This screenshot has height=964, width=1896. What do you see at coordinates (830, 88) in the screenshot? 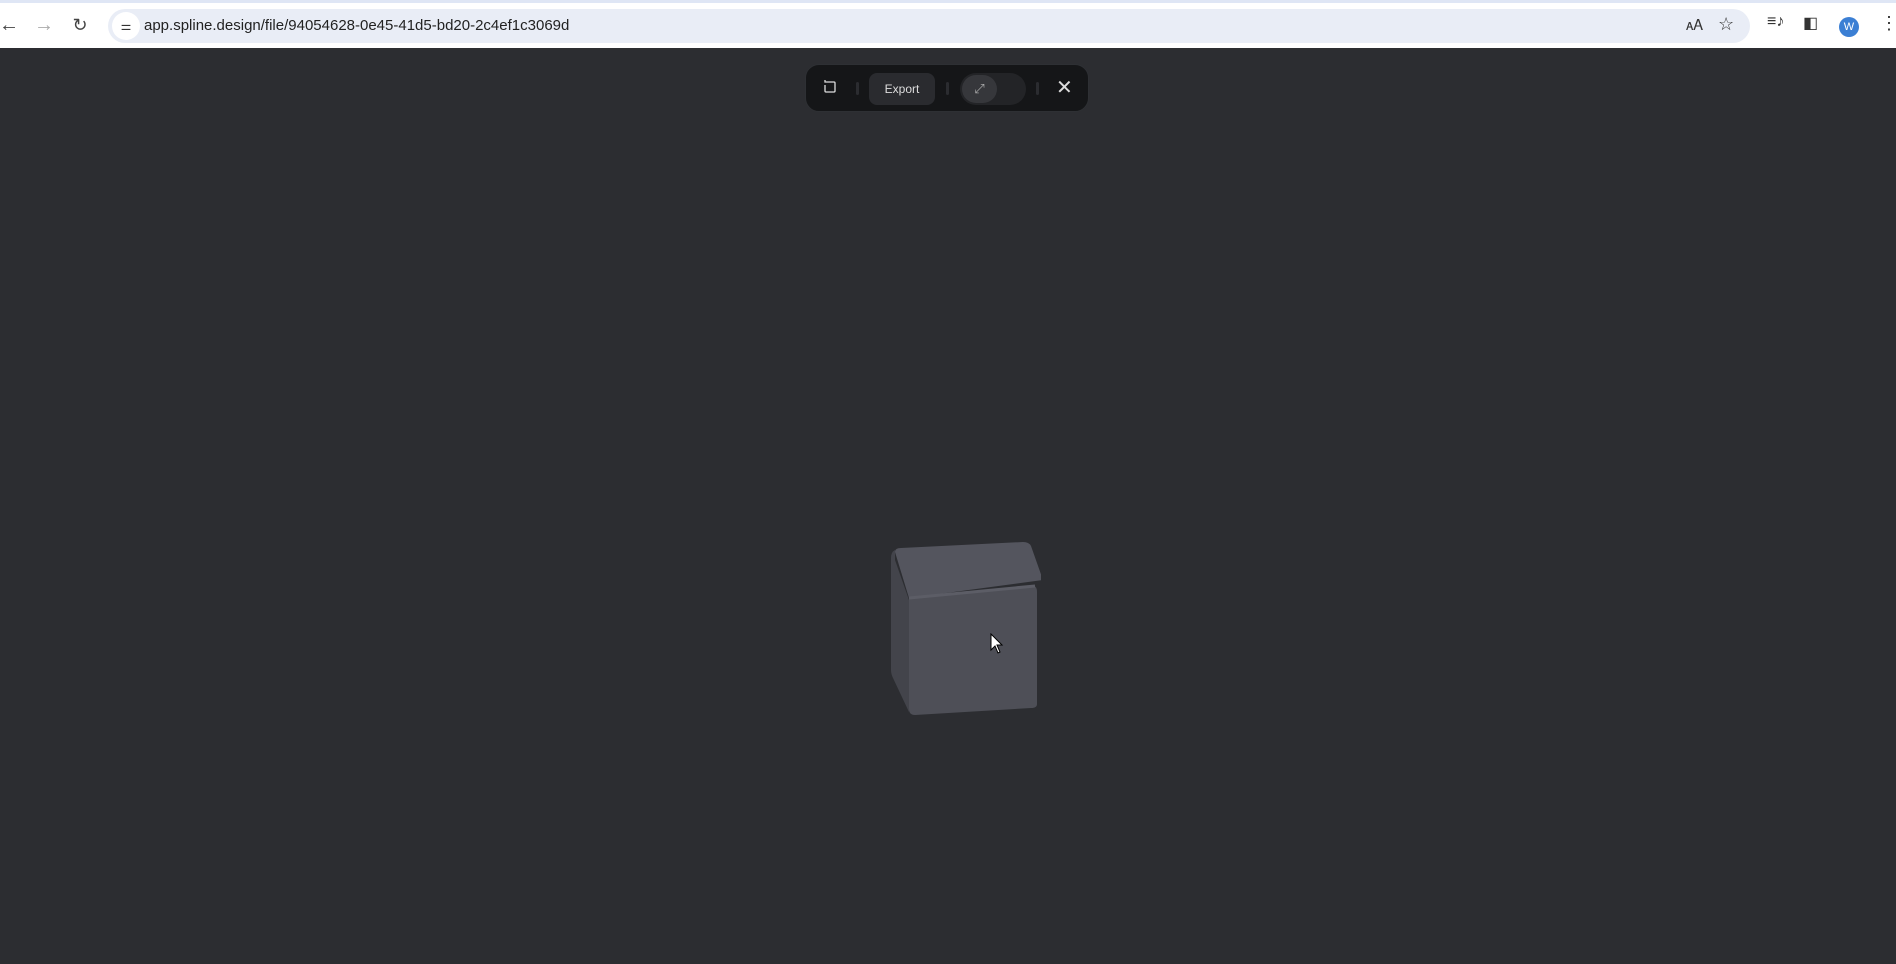
I see `reset-view-icon` at bounding box center [830, 88].